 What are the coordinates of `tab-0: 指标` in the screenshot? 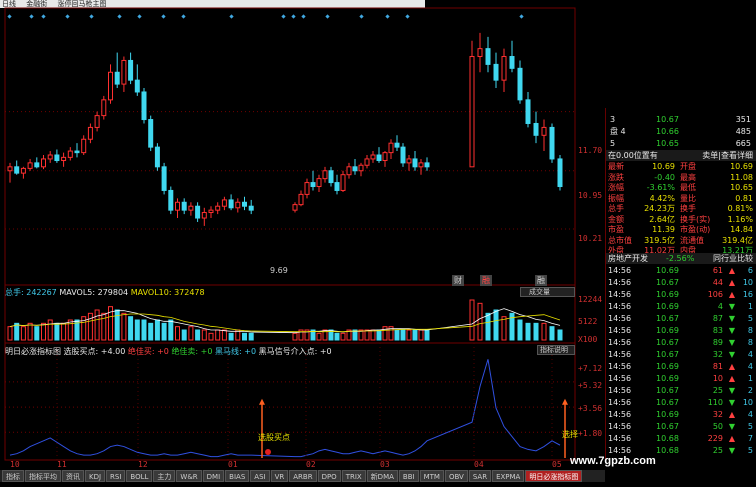 It's located at (13, 476).